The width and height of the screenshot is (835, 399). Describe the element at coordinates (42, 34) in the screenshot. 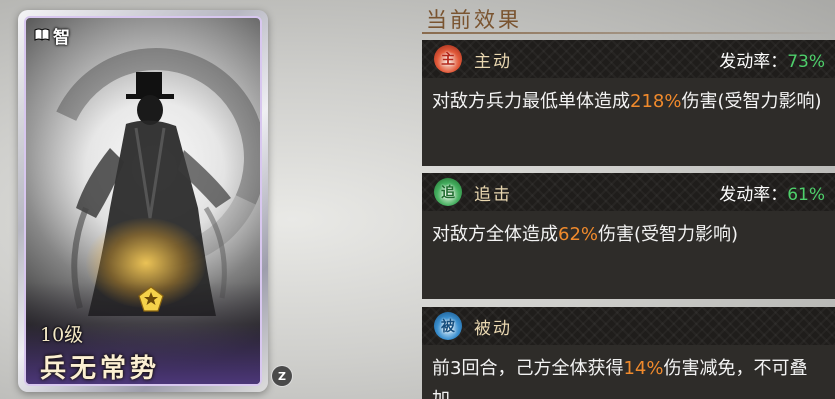

I see `book-icon` at that location.